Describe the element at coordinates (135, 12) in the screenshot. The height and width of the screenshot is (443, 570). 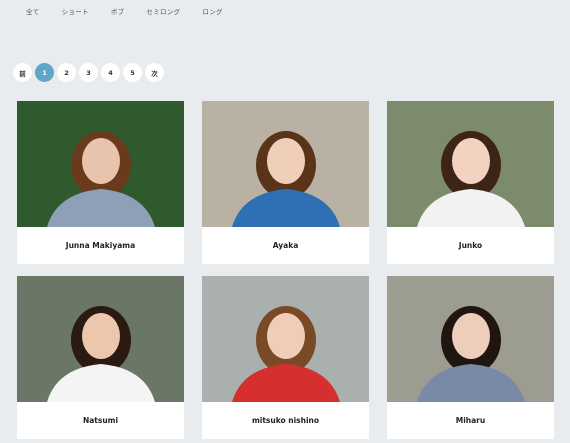
I see `category-filter-bar: 全て ショート ボブ セミロング ロング` at that location.